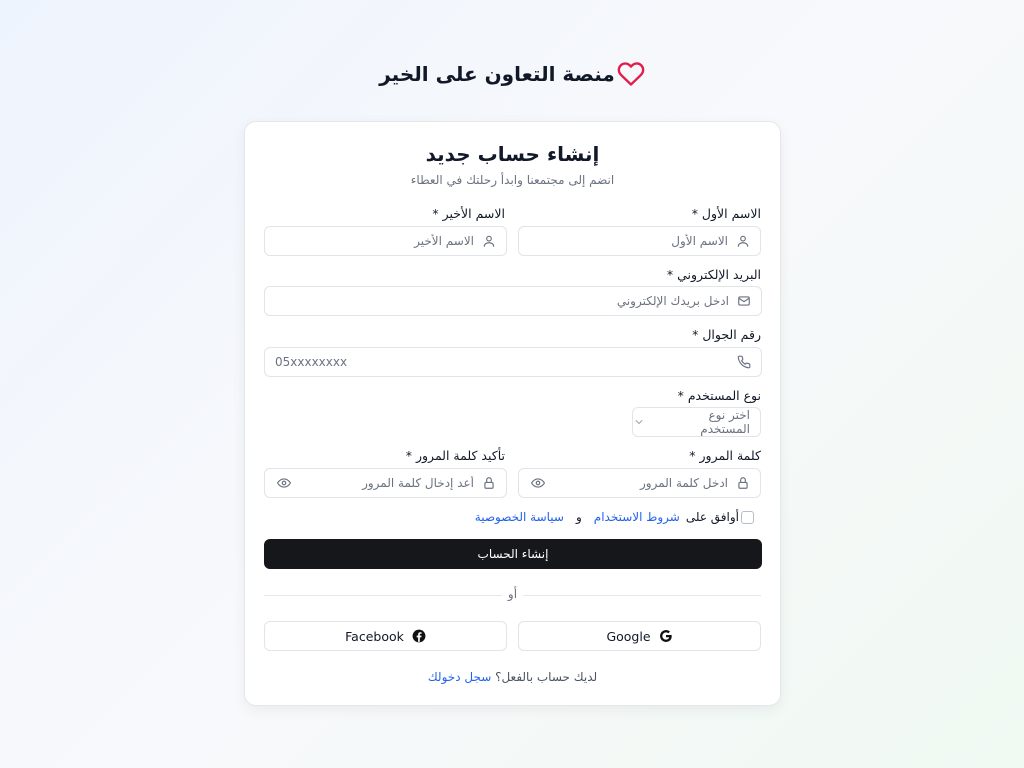  What do you see at coordinates (725, 422) in the screenshot?
I see `user-type-selected: اختر نوع المستخدم` at bounding box center [725, 422].